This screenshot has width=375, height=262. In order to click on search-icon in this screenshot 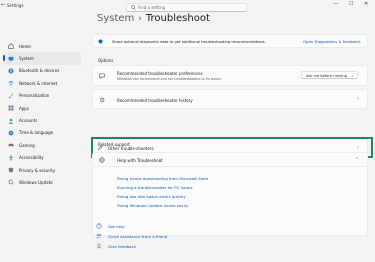, I will do `click(133, 7)`.